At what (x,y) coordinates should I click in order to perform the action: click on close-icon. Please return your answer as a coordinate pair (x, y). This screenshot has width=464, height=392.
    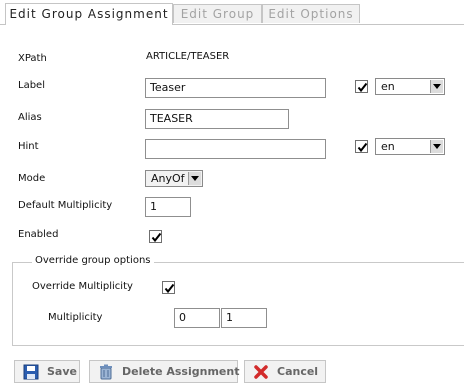
    Looking at the image, I should click on (261, 372).